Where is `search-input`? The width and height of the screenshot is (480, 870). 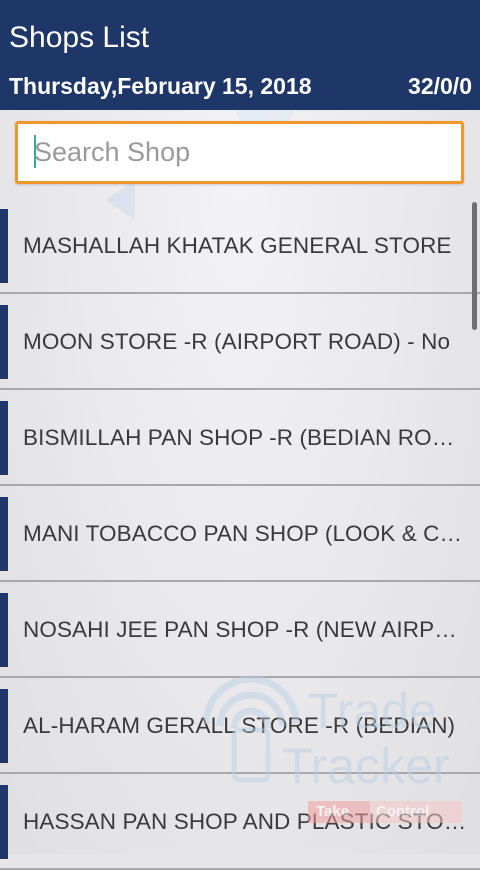 search-input is located at coordinates (241, 152).